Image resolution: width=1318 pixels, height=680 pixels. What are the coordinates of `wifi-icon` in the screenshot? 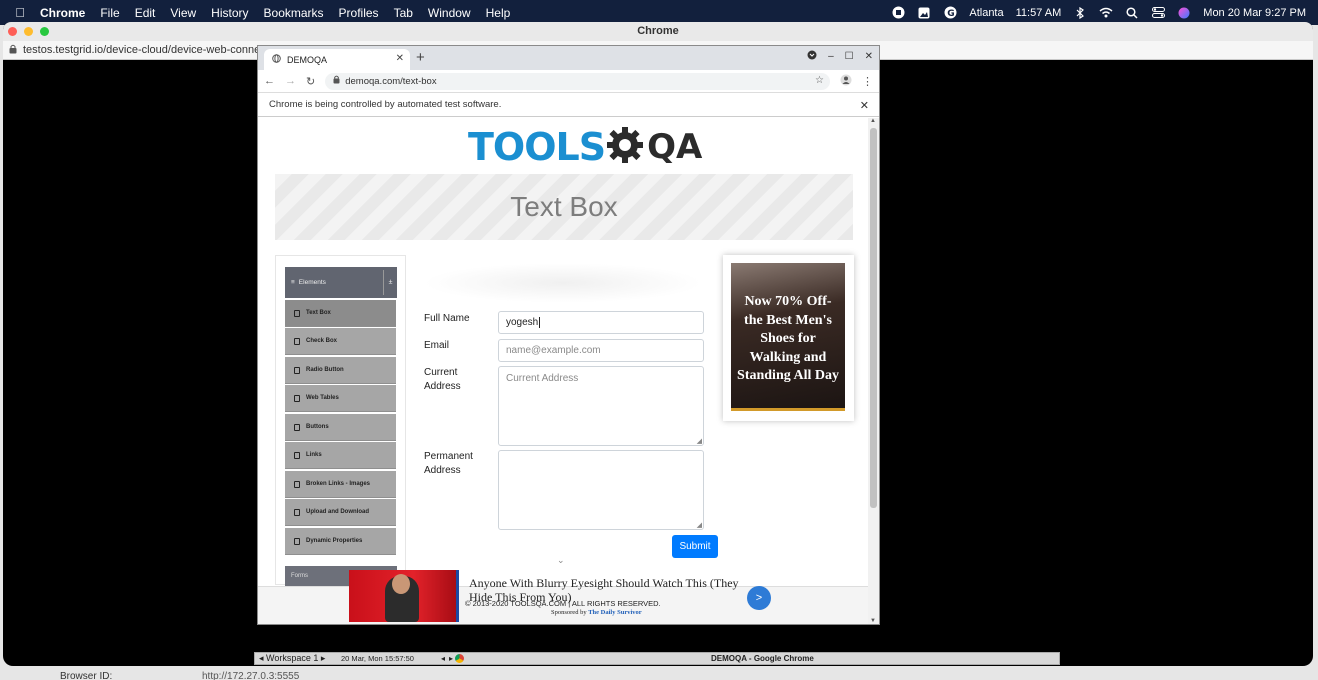 It's located at (1106, 13).